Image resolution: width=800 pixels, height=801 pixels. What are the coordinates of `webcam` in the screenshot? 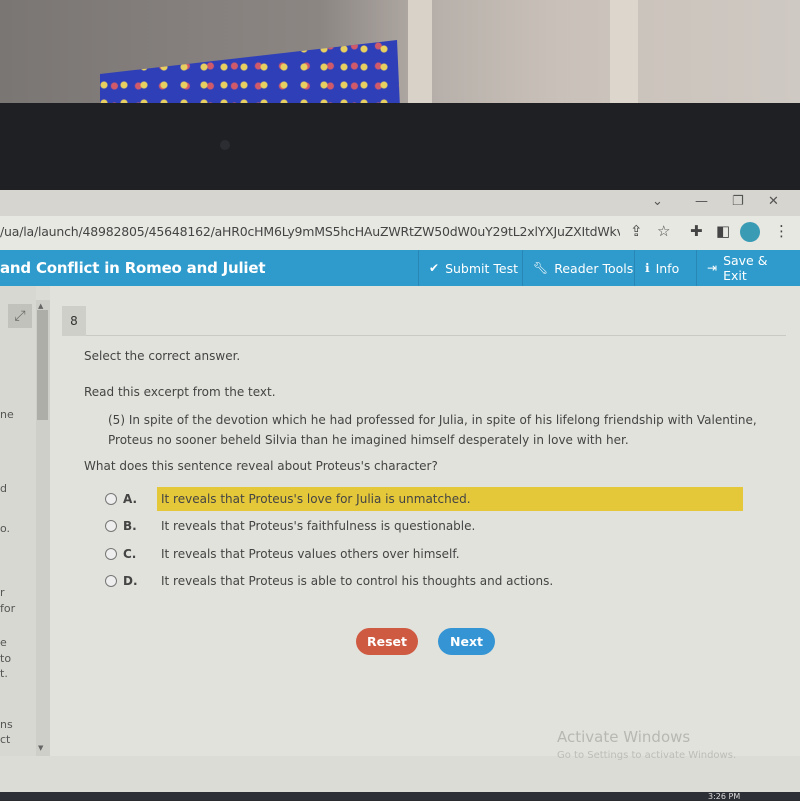 It's located at (225, 145).